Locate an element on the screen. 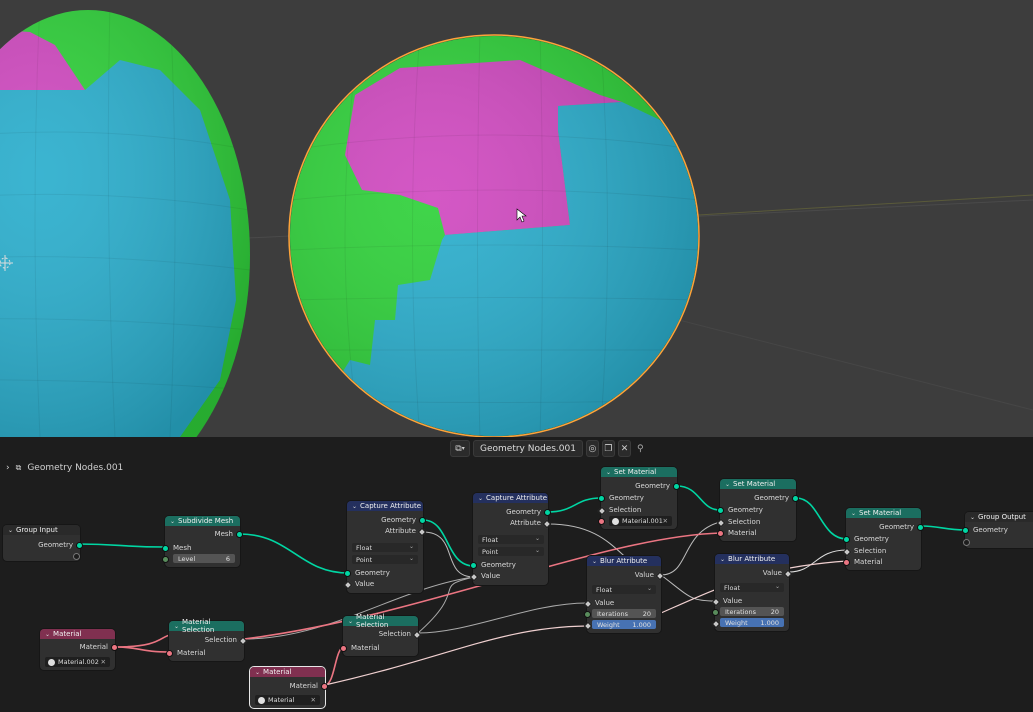  pin-icon: ⚲ is located at coordinates (640, 449).